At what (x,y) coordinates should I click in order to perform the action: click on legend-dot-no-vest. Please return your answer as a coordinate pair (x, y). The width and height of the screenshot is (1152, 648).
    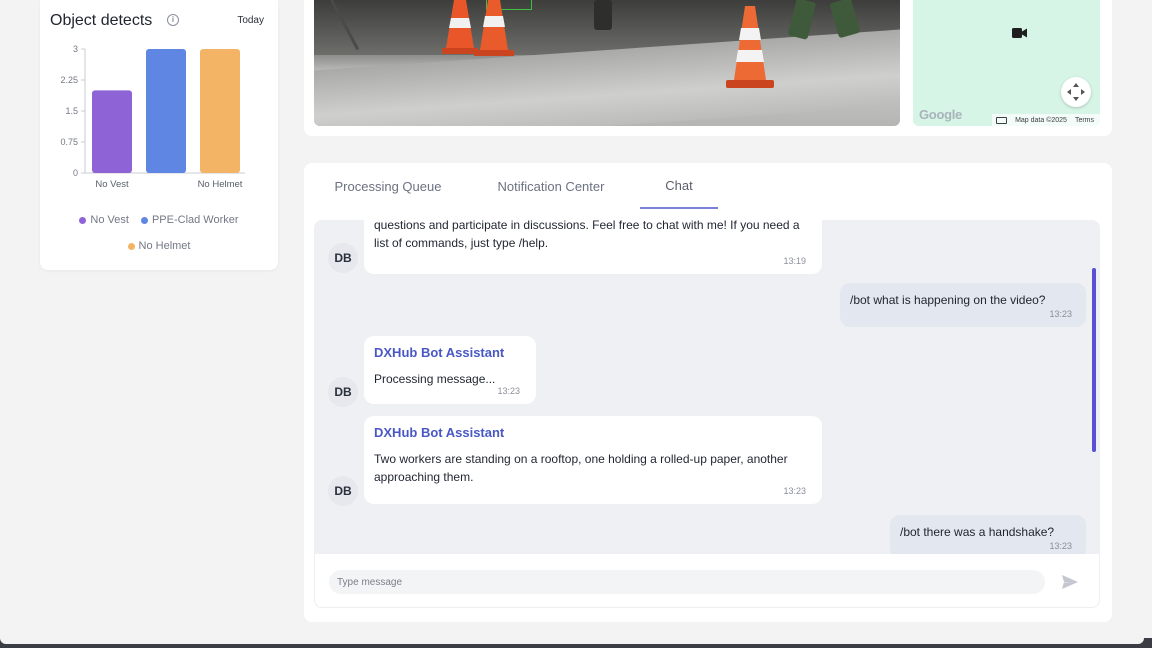
    Looking at the image, I should click on (83, 220).